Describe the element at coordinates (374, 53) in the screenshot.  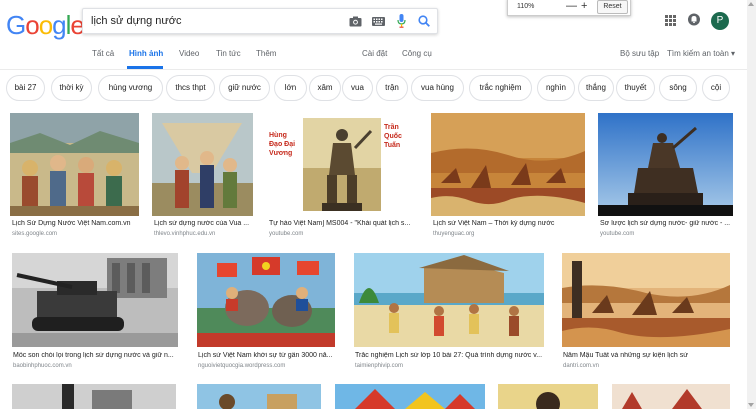
I see `tab-settings: Cài đặt` at that location.